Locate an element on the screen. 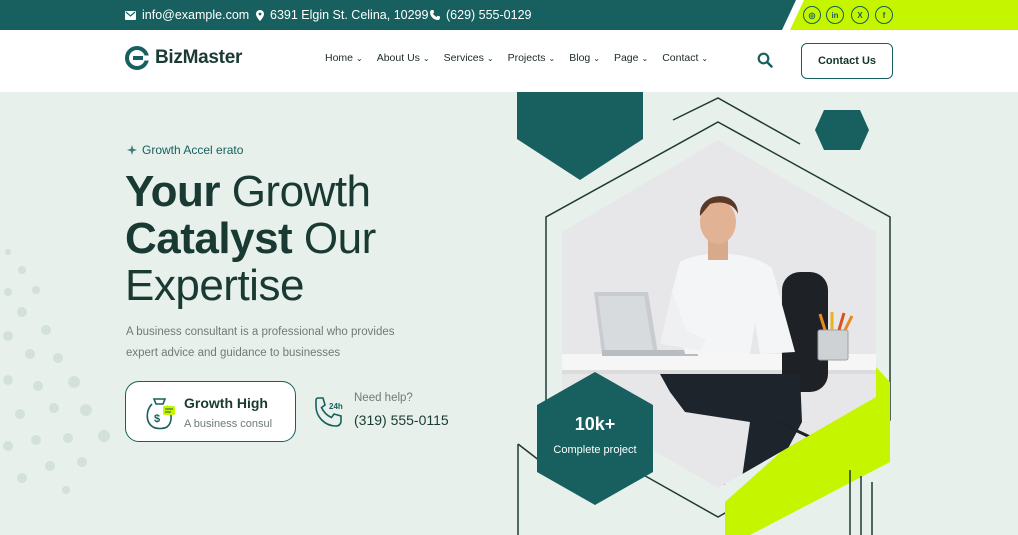 The width and height of the screenshot is (1018, 535). help-phone: (319) 555-0115 is located at coordinates (401, 420).